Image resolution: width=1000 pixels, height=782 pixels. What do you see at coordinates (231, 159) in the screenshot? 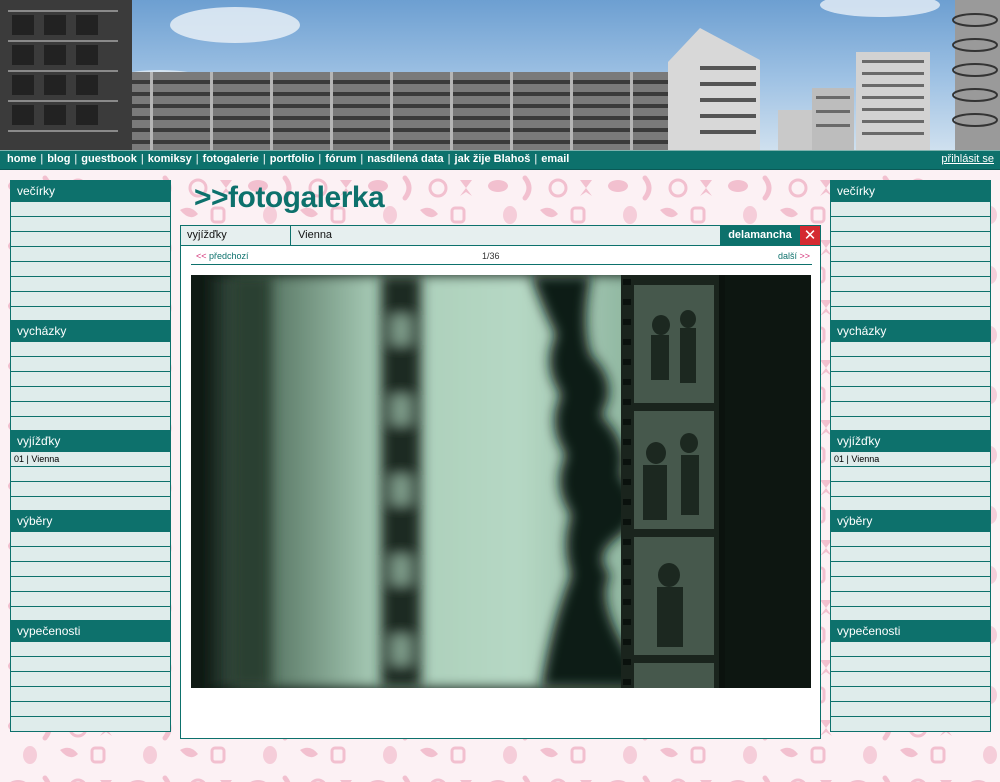
I see `nav-fotogalerie: fotogalerie` at bounding box center [231, 159].